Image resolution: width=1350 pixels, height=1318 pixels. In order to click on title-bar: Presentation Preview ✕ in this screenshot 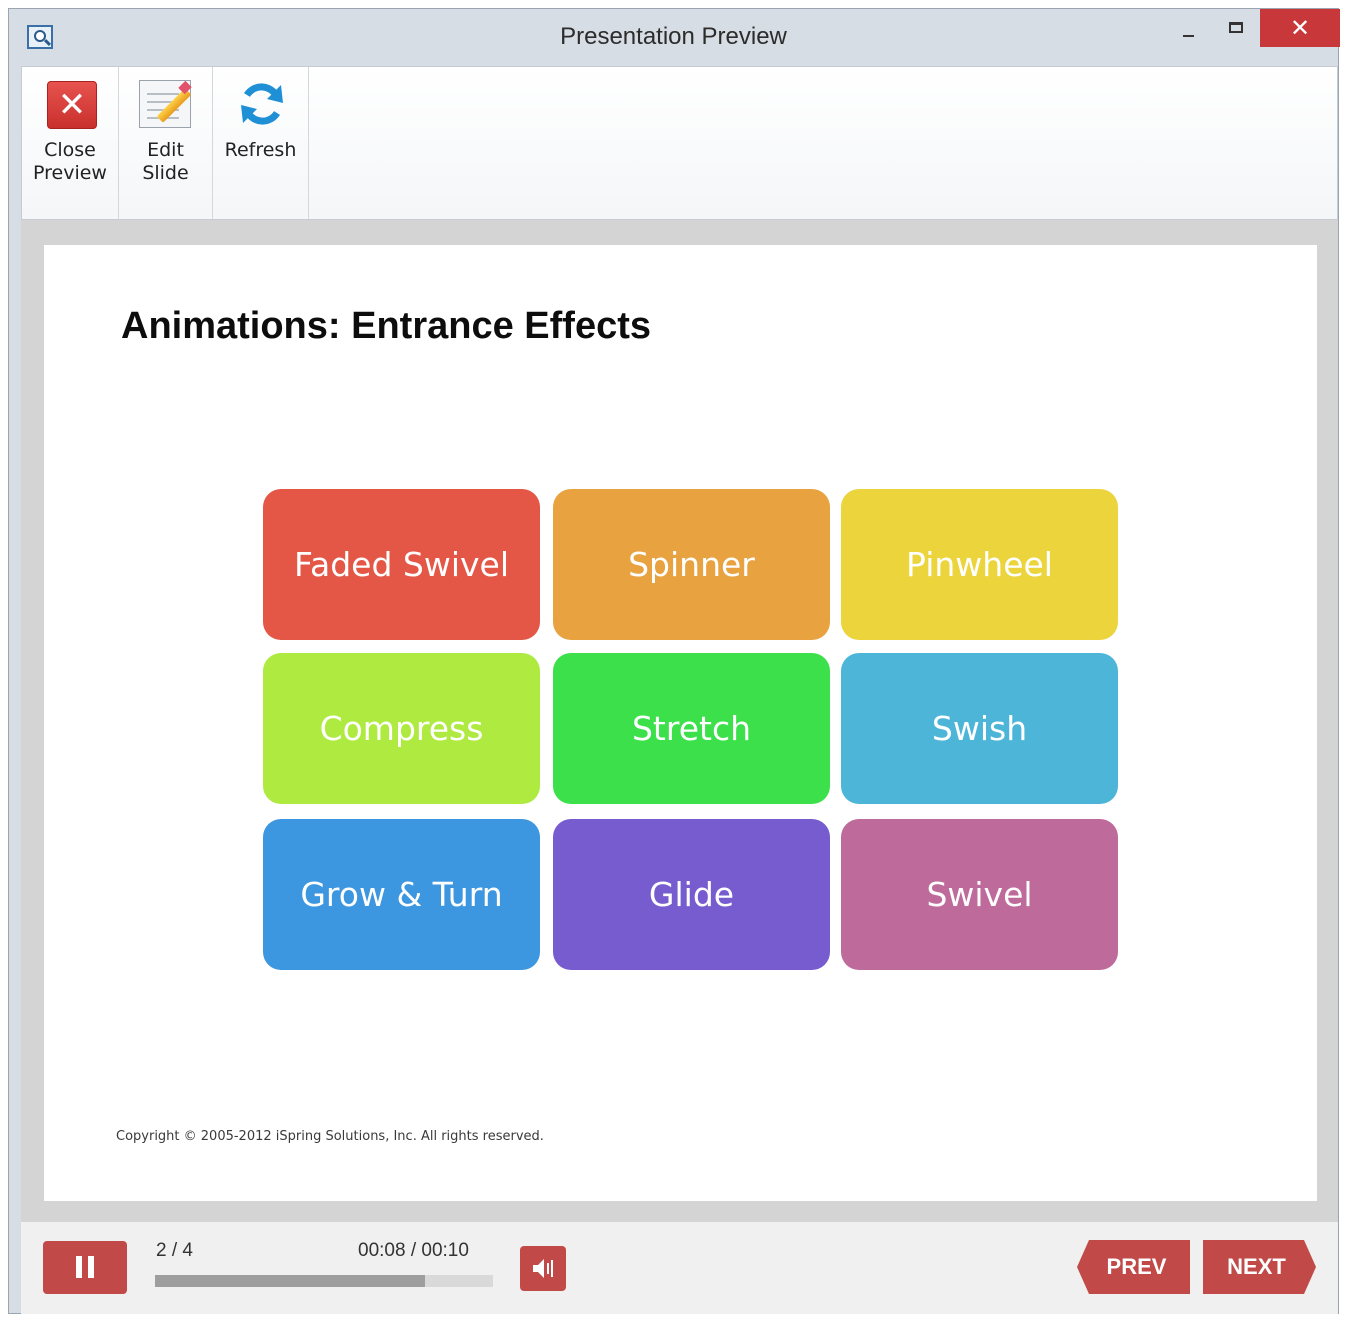, I will do `click(674, 37)`.